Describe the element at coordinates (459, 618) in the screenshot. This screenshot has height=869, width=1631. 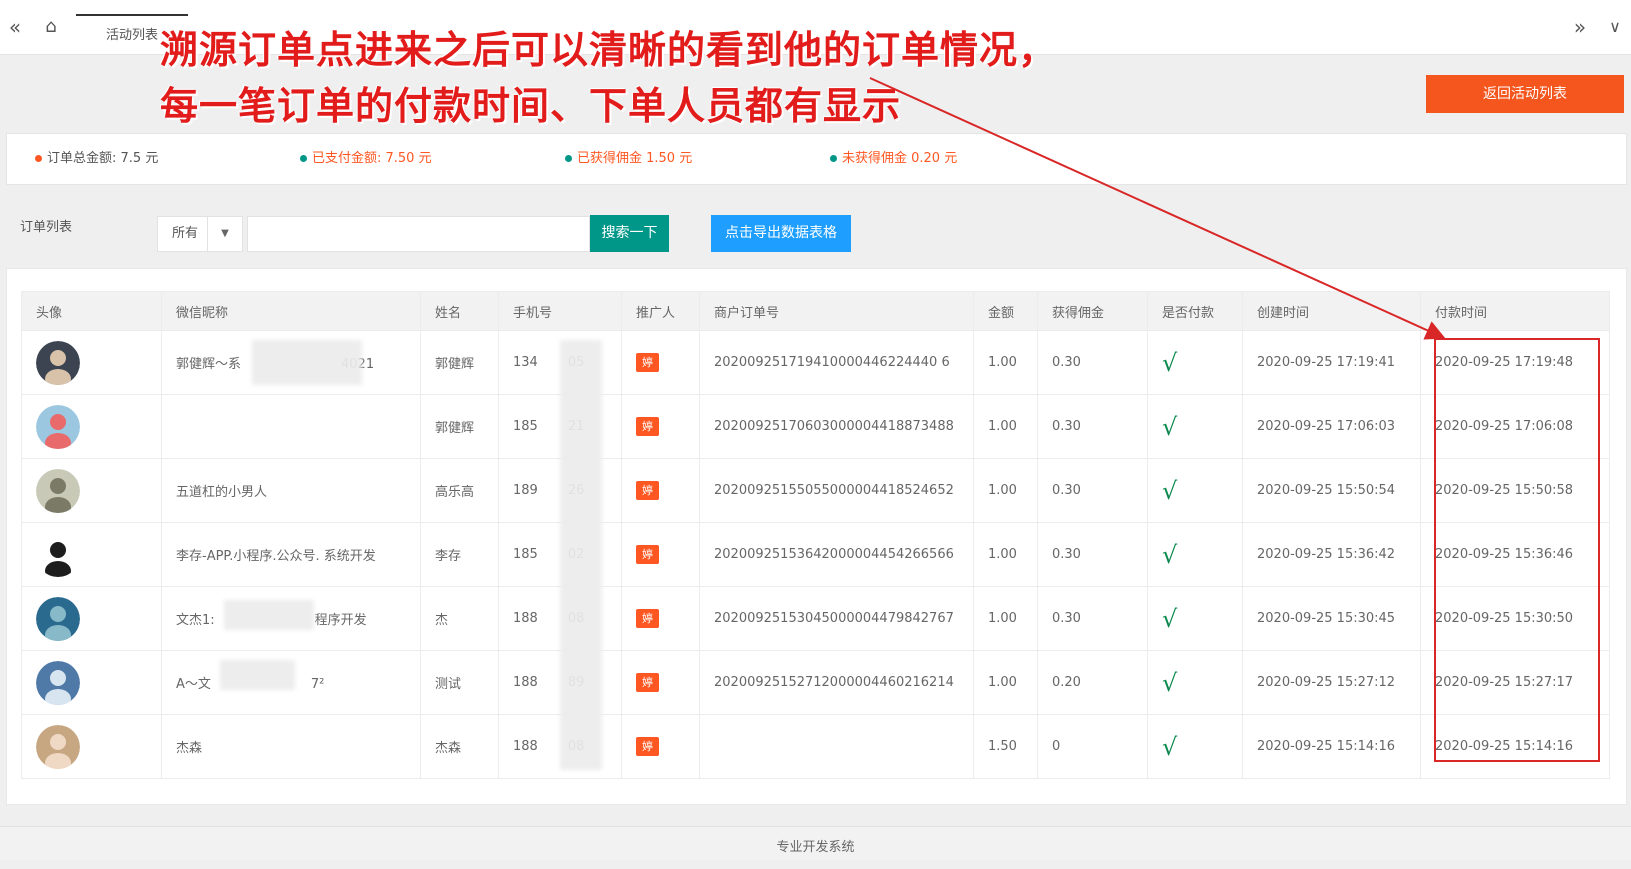
I see `name-cell: 杰` at that location.